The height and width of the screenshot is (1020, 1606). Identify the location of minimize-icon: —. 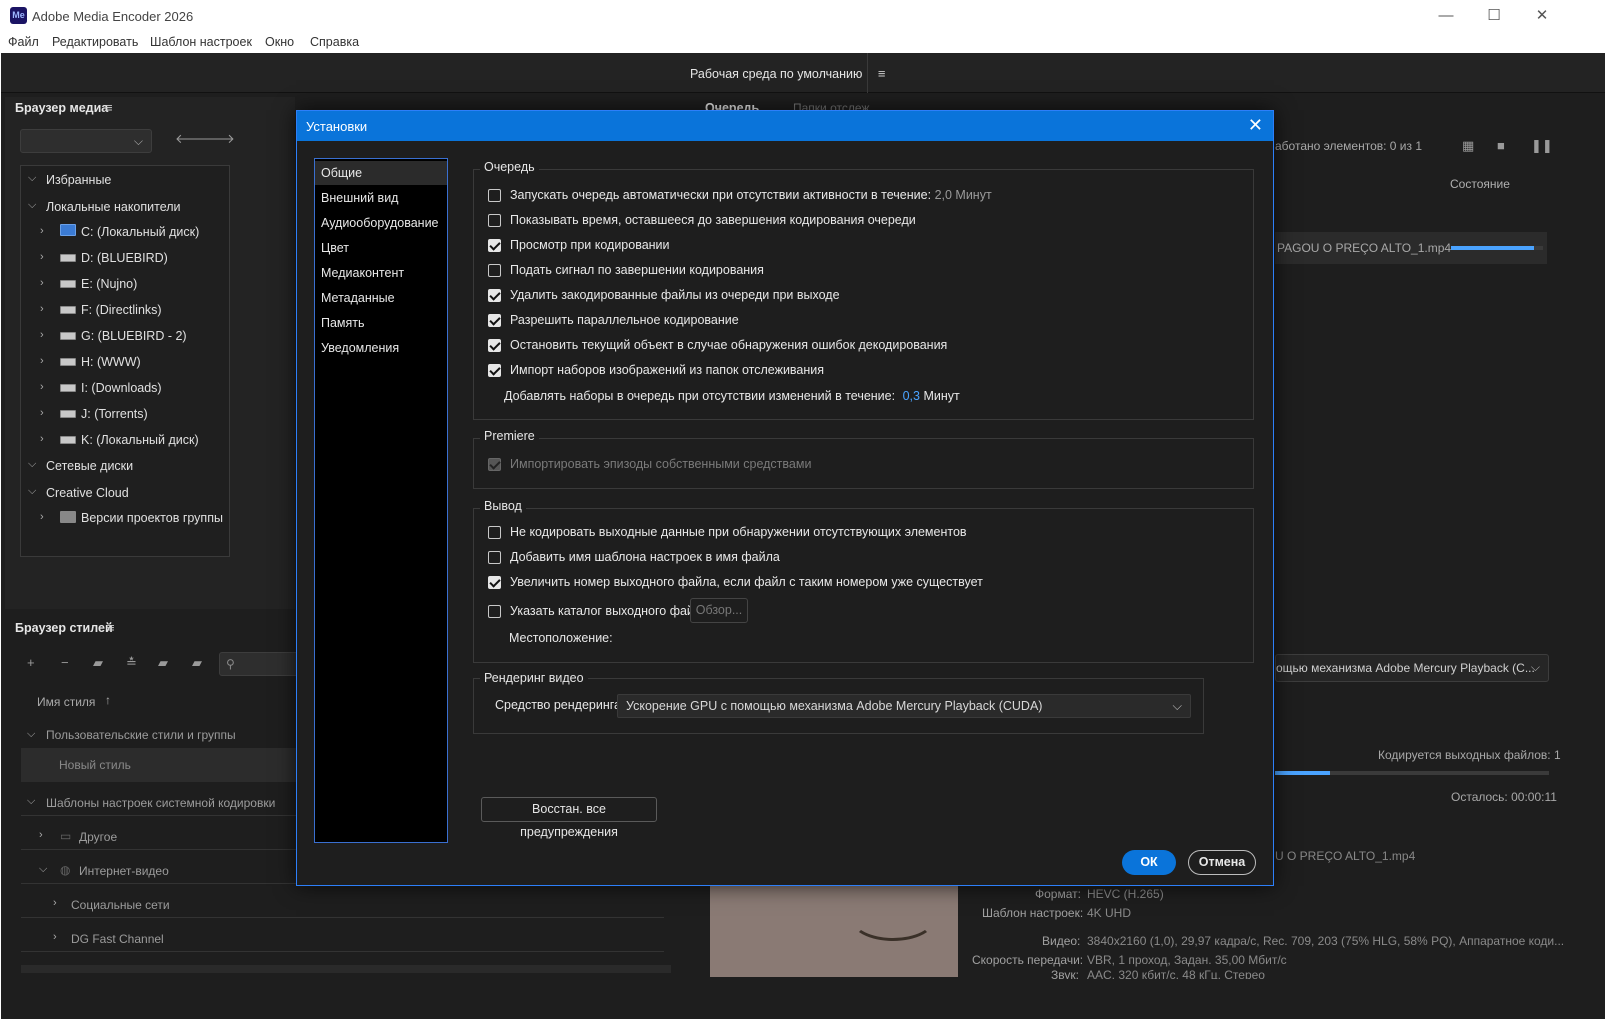
(1446, 16).